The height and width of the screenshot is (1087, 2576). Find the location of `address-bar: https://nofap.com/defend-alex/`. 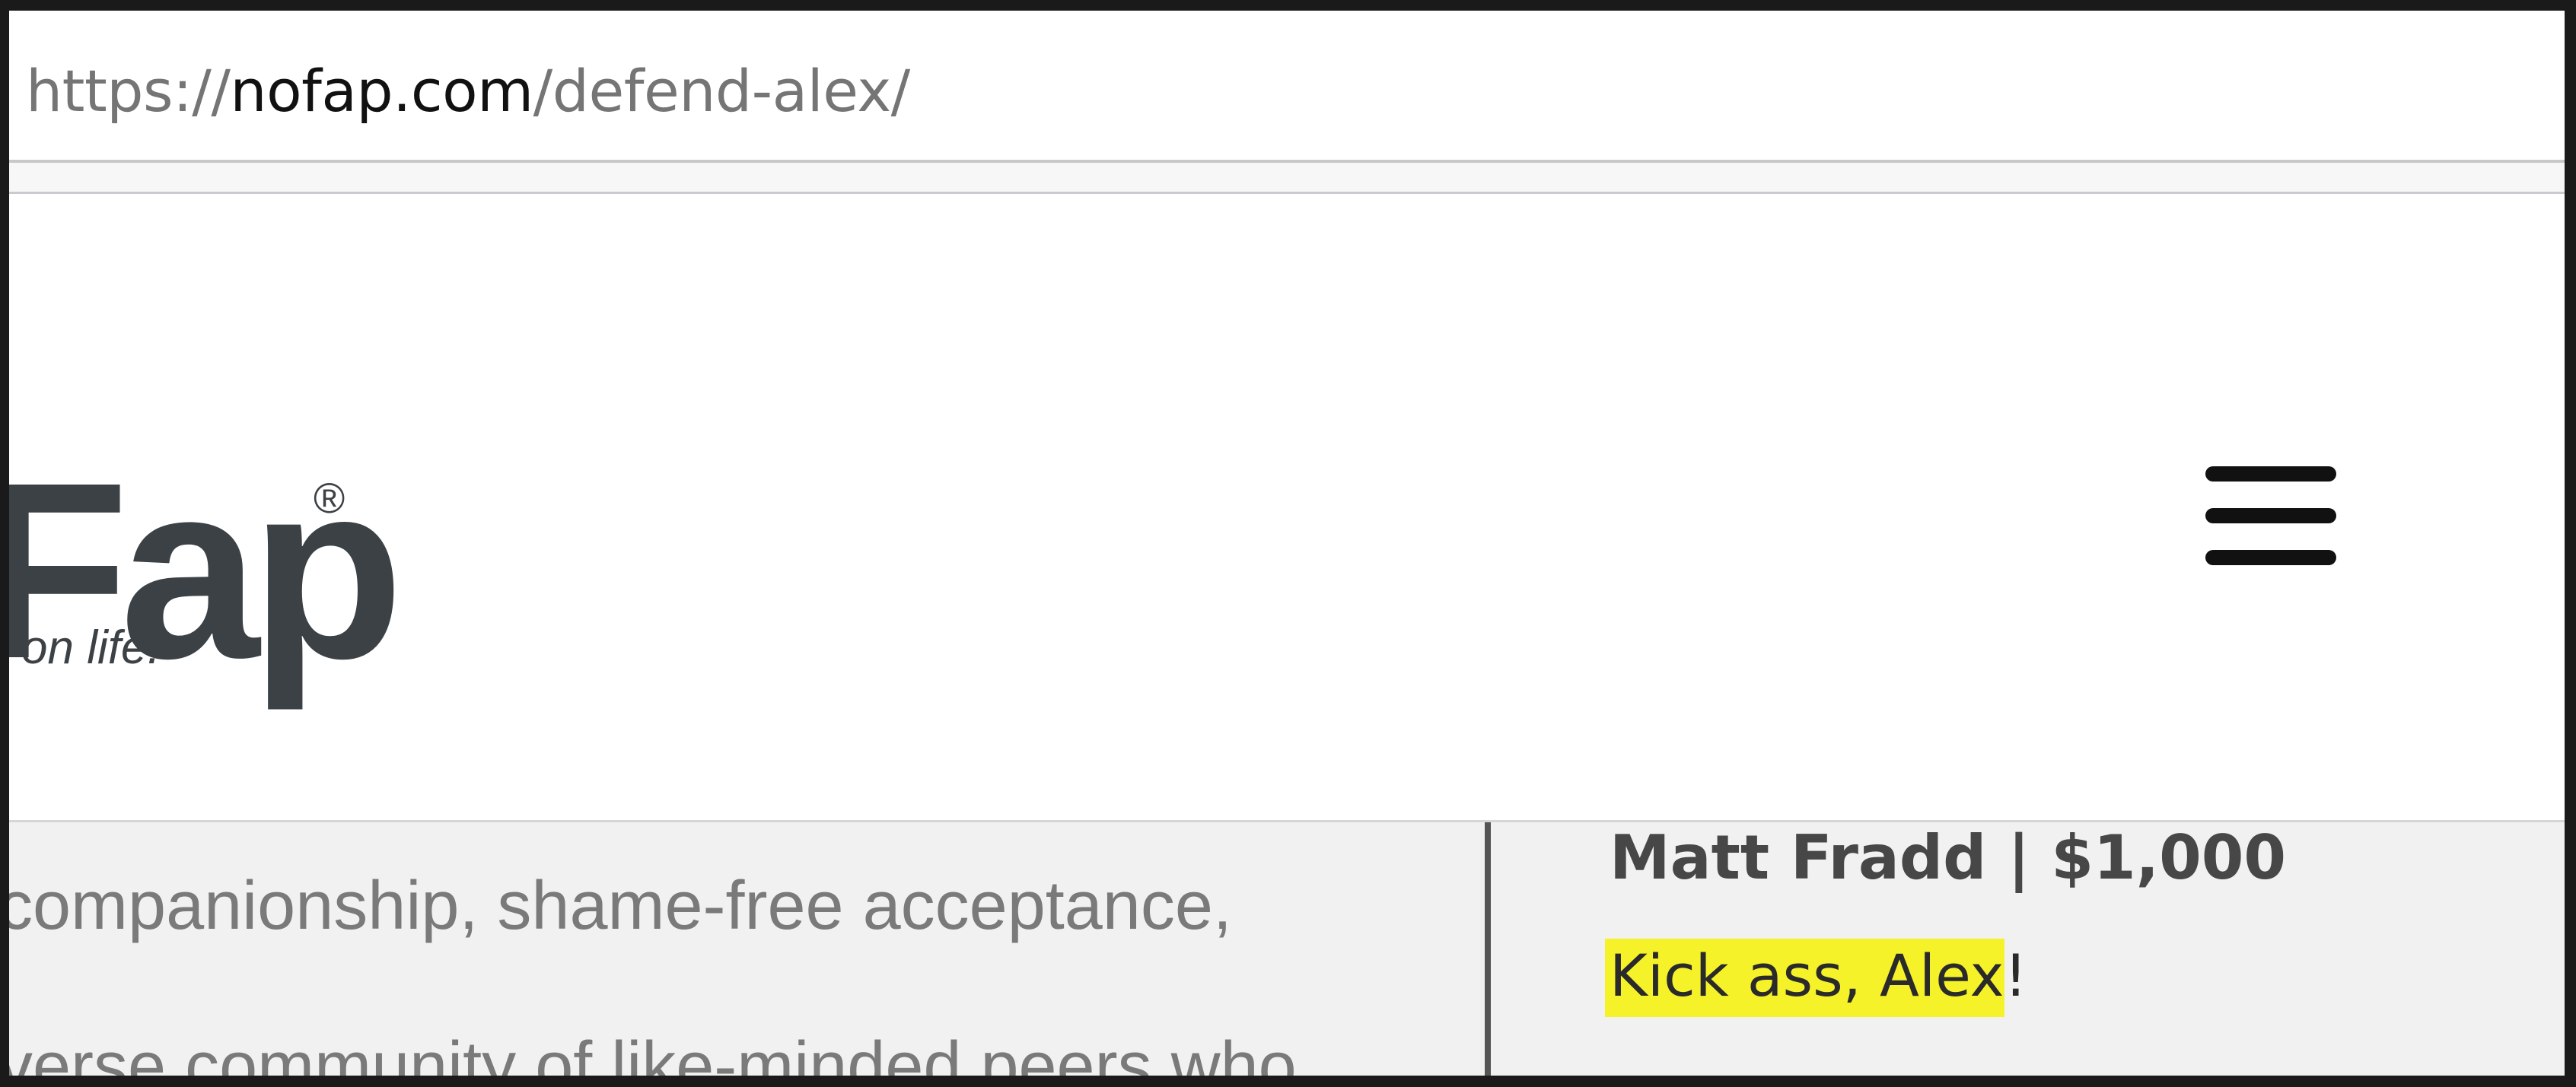

address-bar: https://nofap.com/defend-alex/ is located at coordinates (1287, 90).